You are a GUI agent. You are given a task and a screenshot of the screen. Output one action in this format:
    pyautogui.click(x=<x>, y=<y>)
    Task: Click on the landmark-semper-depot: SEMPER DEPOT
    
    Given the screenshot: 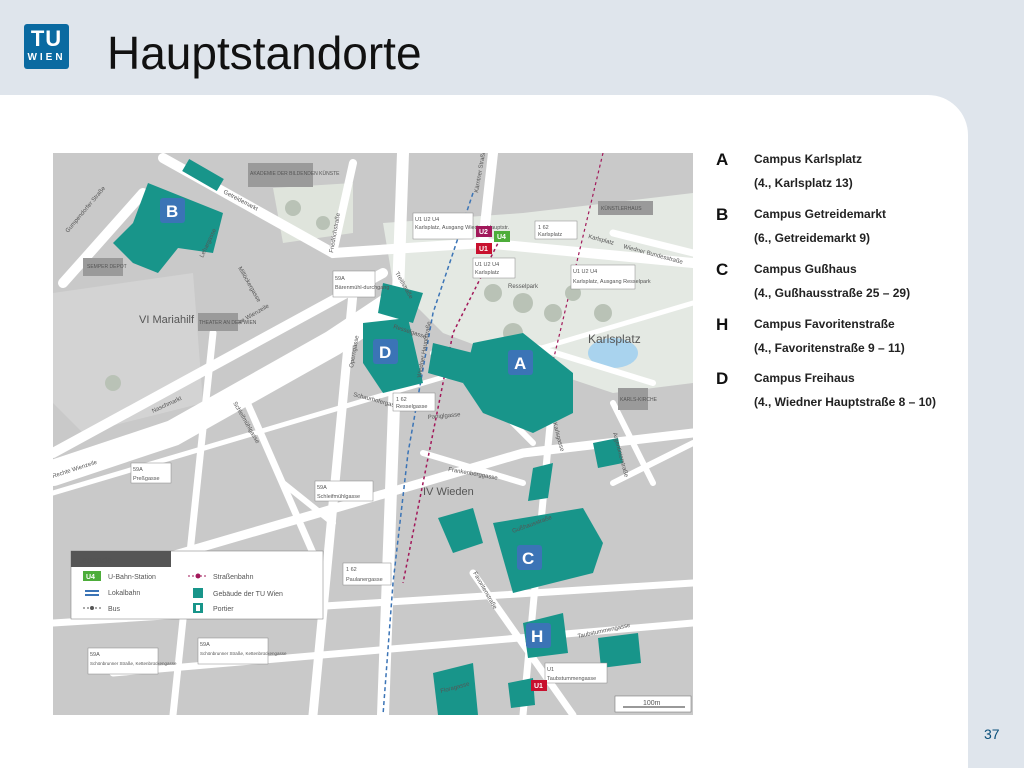 What is the action you would take?
    pyautogui.click(x=107, y=267)
    